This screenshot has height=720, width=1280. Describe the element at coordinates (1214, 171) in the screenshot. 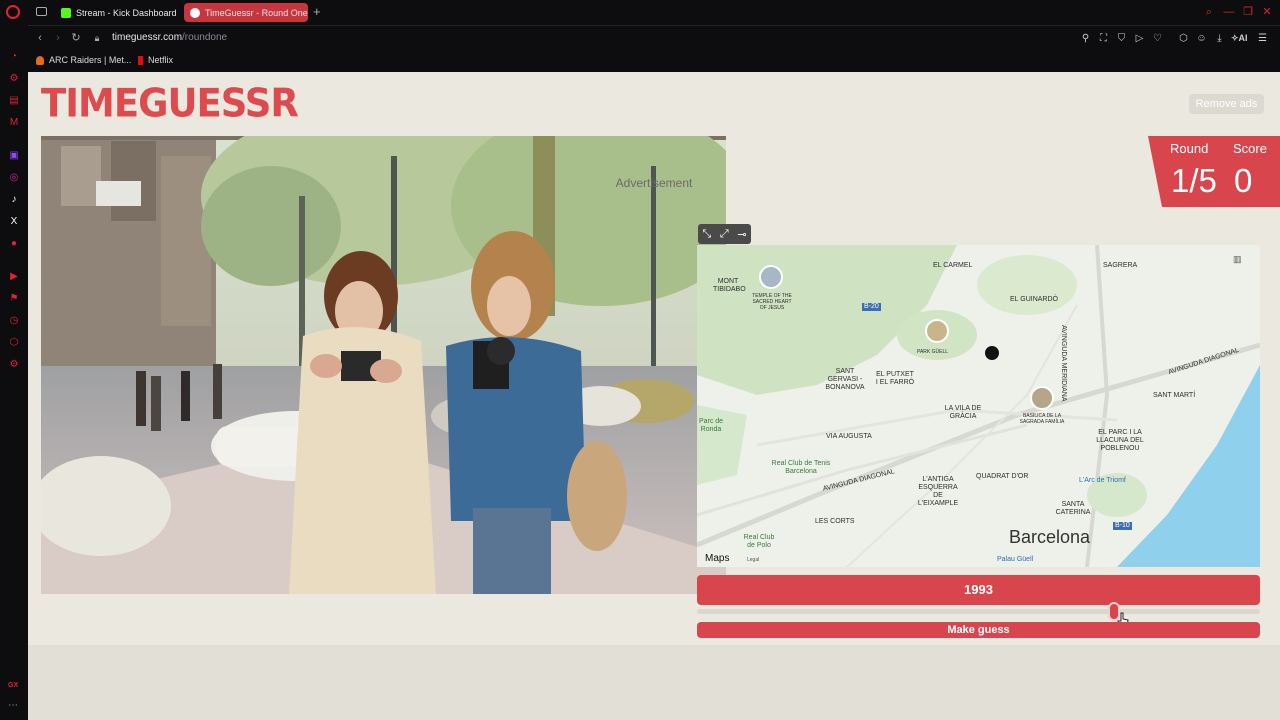

I see `round-score-panel: Round Score 1/5 0` at that location.